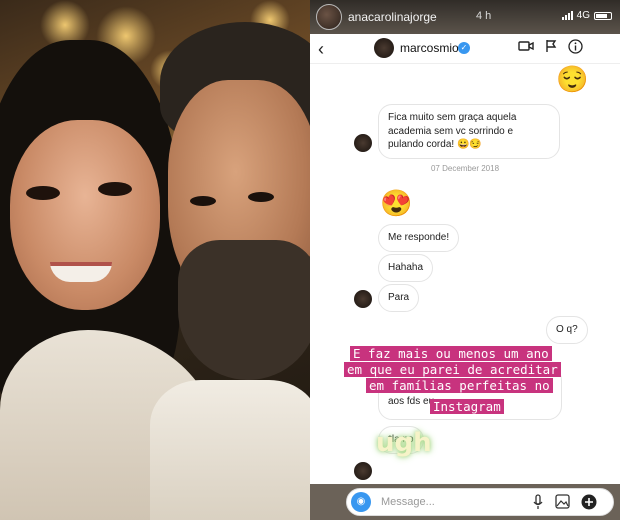 This screenshot has width=620, height=520. What do you see at coordinates (572, 79) in the screenshot?
I see `emoji-message-me: 😌` at bounding box center [572, 79].